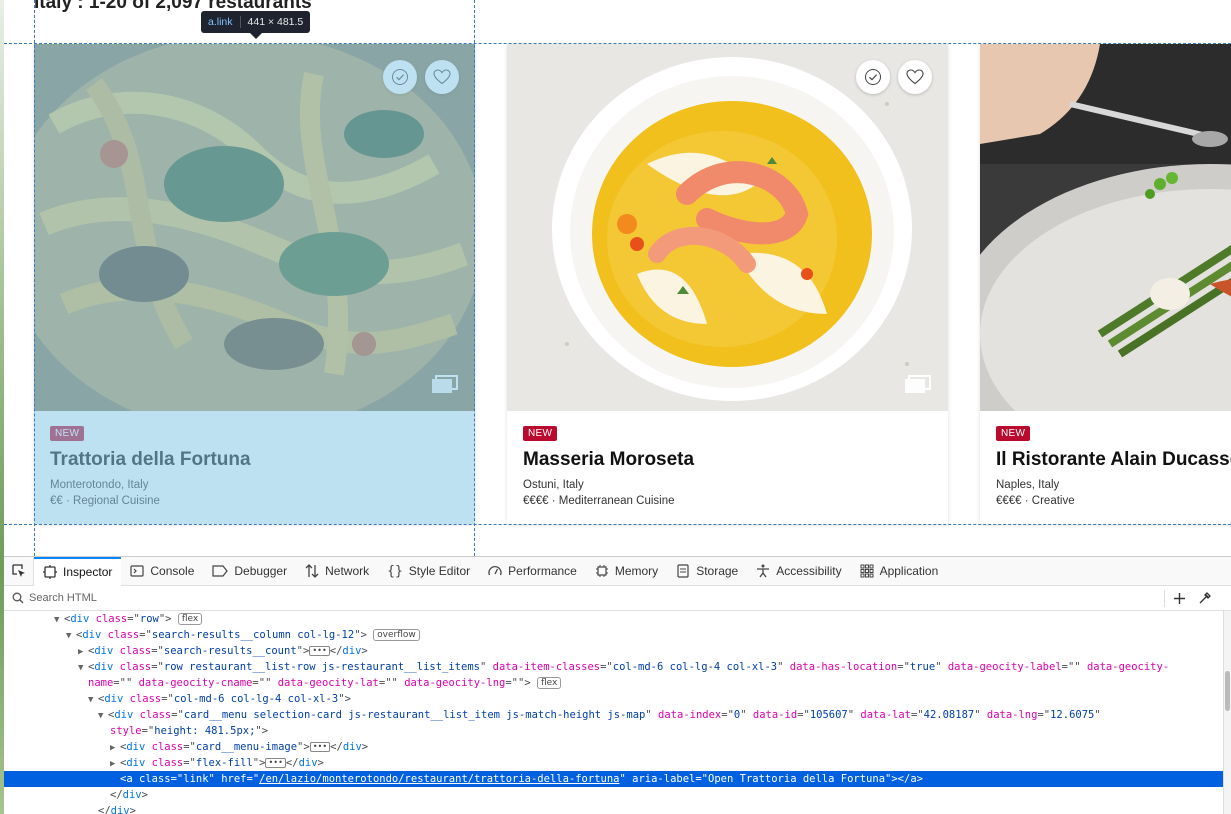 The image size is (1231, 814). What do you see at coordinates (1204, 598) in the screenshot?
I see `eyedropper-icon` at bounding box center [1204, 598].